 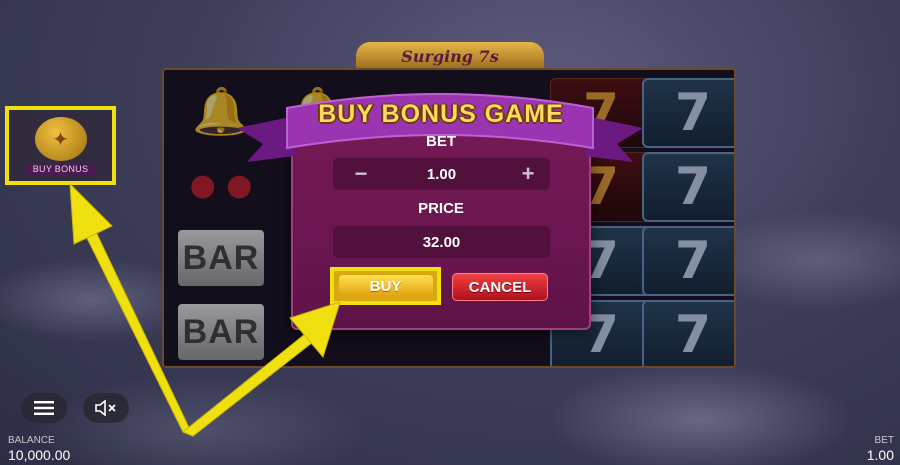 What do you see at coordinates (450, 56) in the screenshot?
I see `game-logo: Surging 7s` at bounding box center [450, 56].